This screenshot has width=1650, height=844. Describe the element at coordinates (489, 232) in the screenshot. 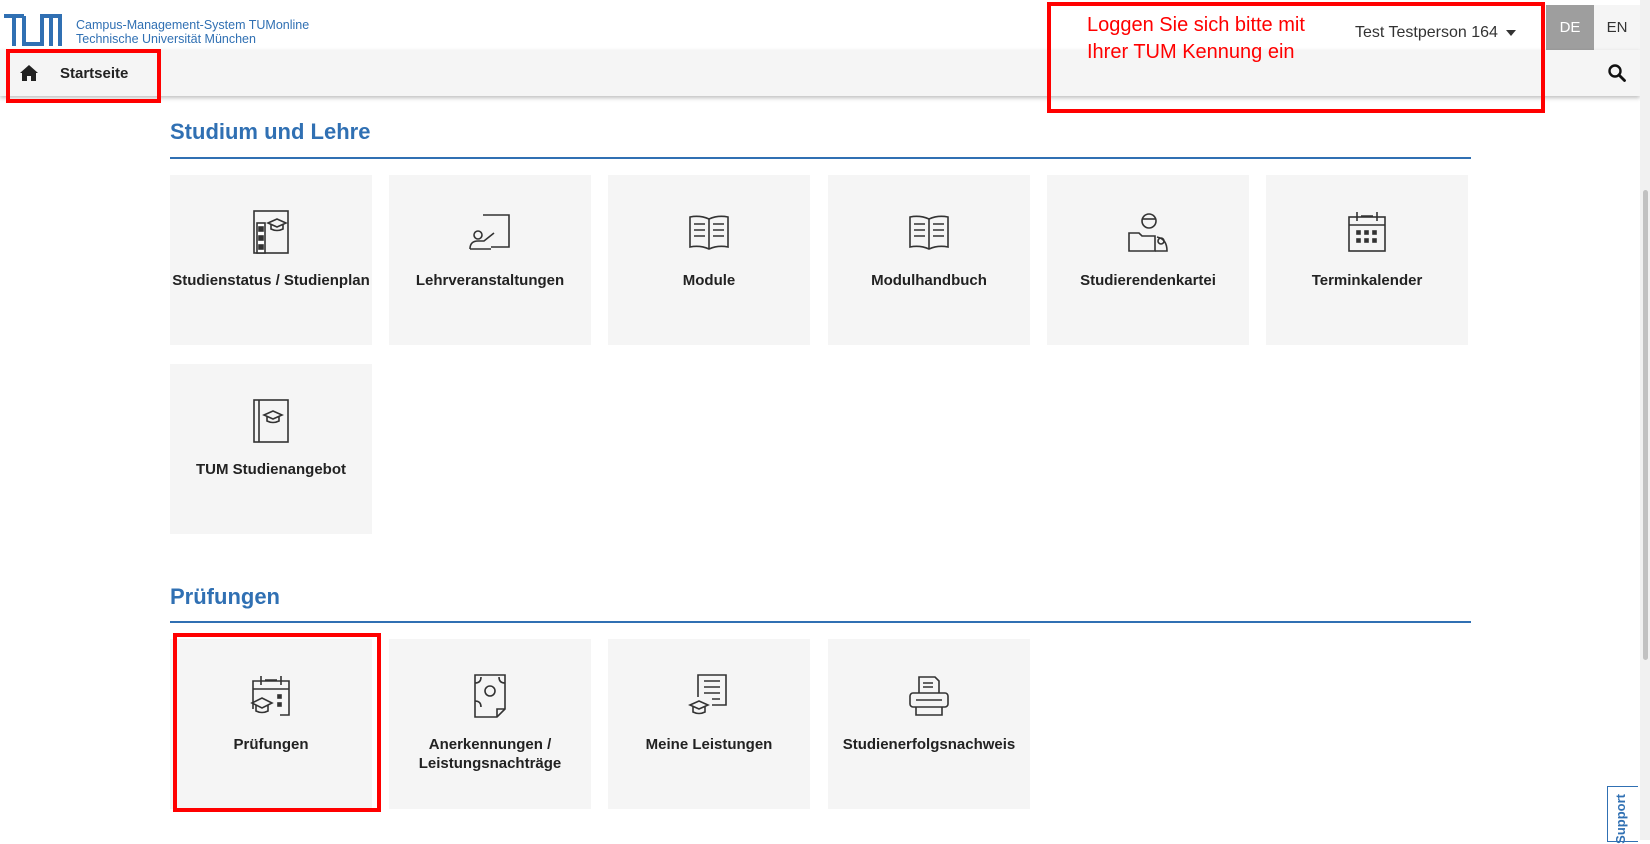

I see `lecture-icon` at that location.